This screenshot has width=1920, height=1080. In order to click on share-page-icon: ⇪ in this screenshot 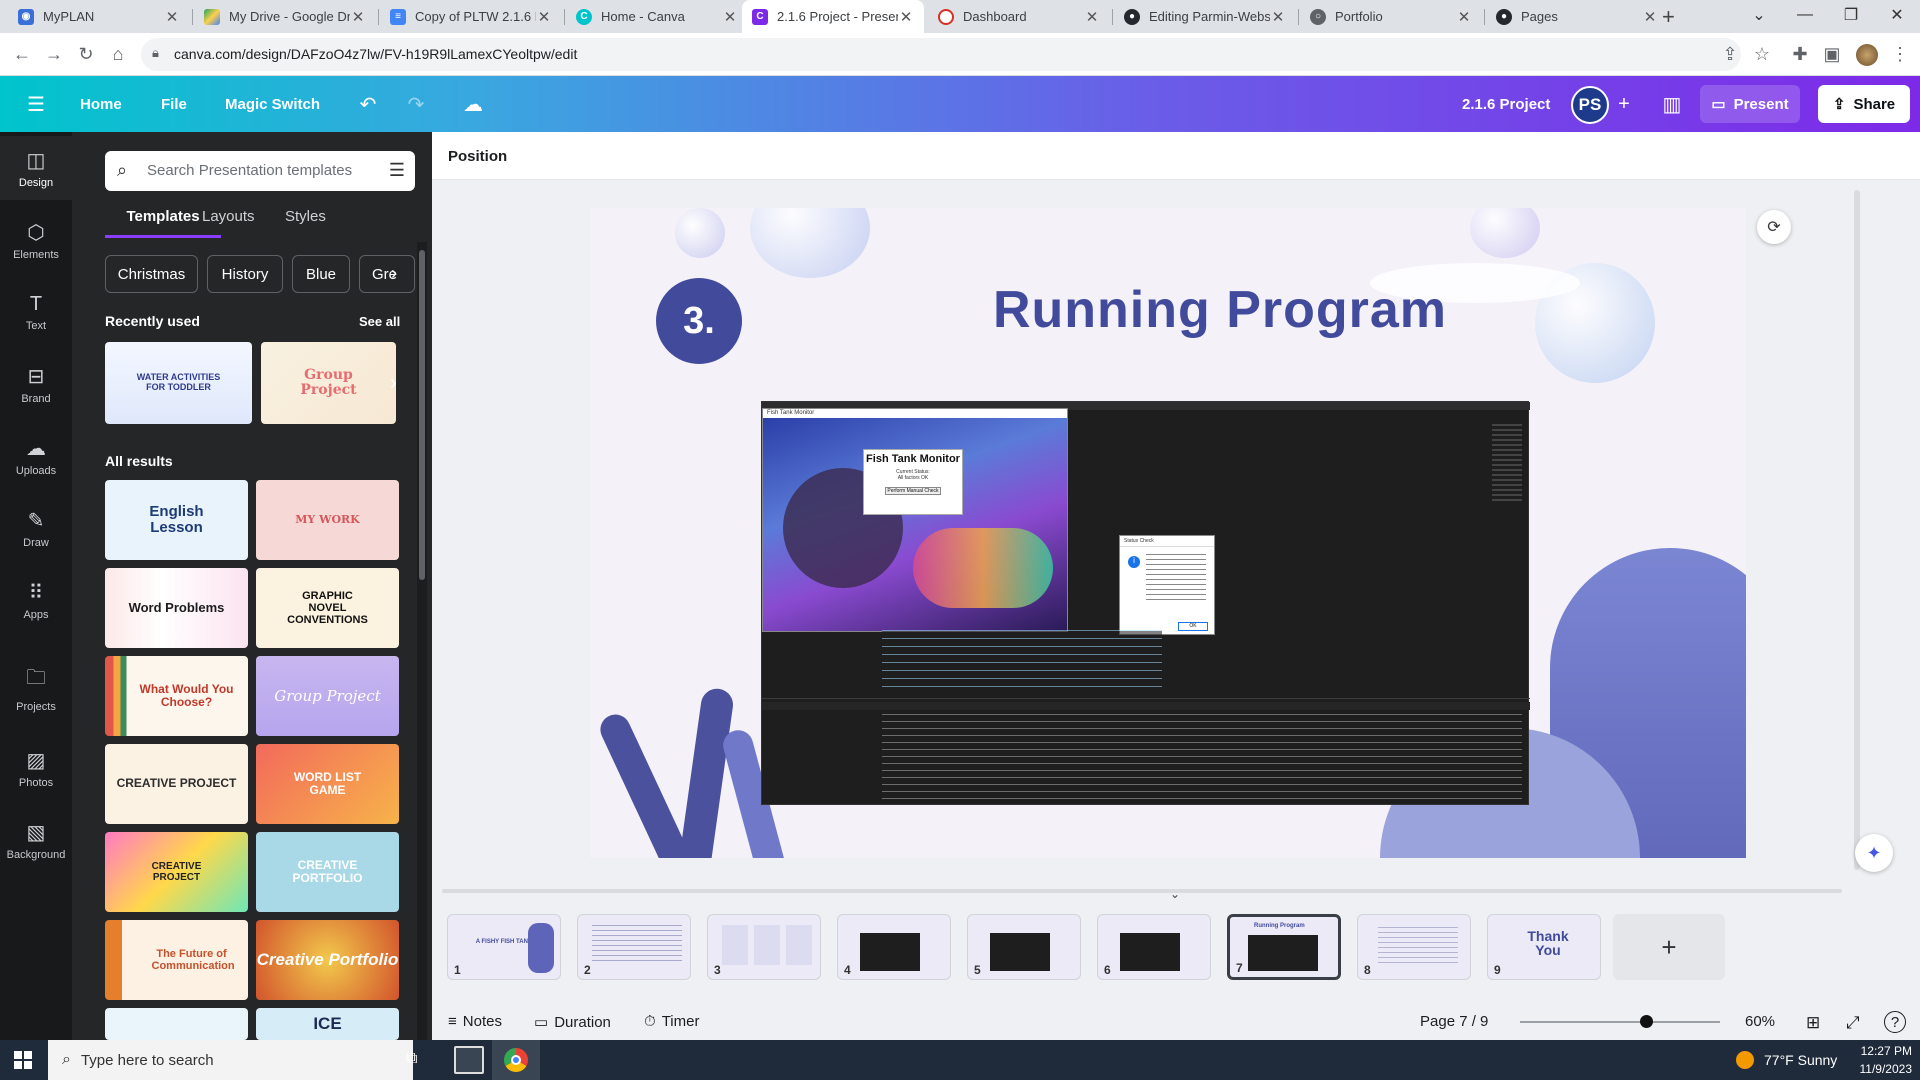, I will do `click(1730, 54)`.